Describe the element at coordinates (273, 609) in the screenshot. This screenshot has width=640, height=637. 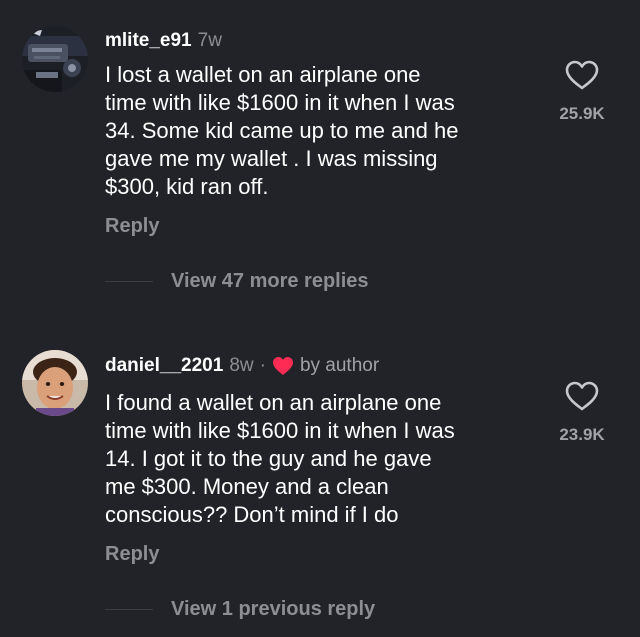
I see `view-replies-label: View 1 previous reply` at that location.